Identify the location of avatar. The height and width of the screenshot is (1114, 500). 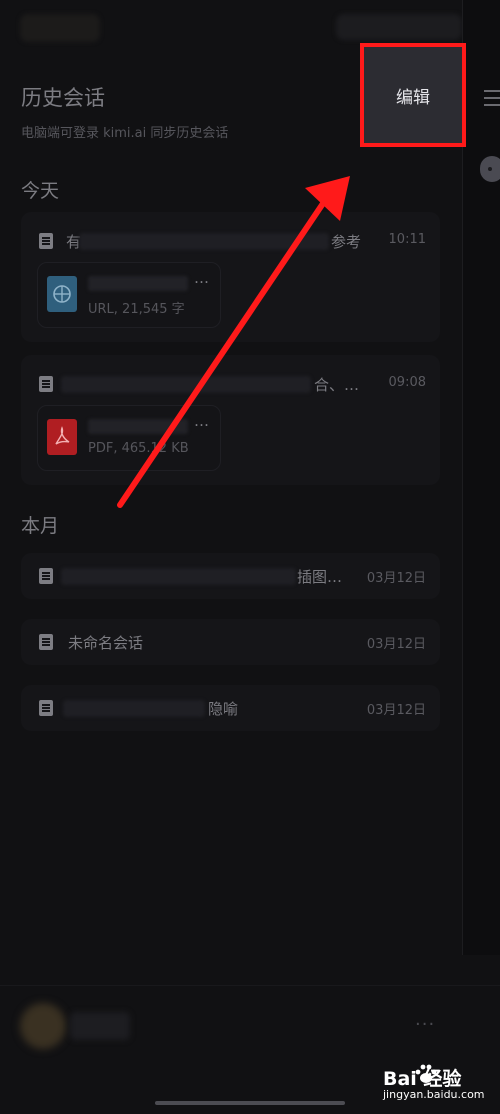
(43, 1026).